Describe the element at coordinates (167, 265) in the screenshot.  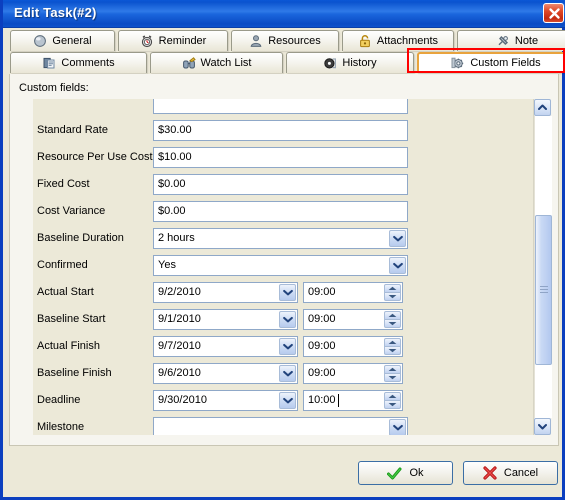
I see `combobox-value: Yes` at that location.